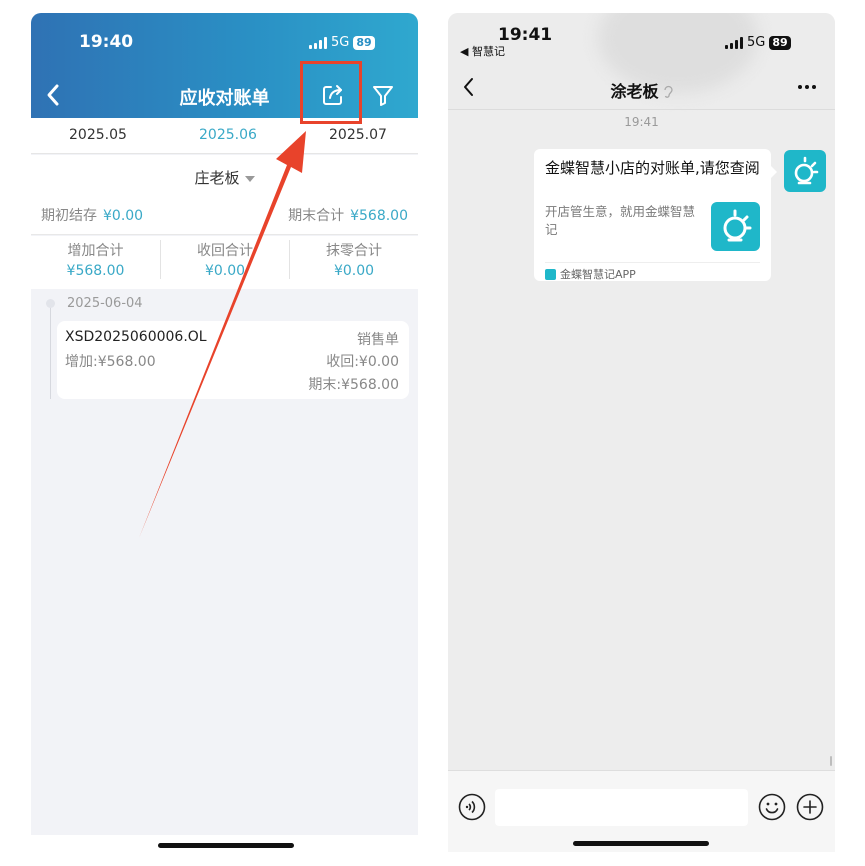  I want to click on chat-timestamp: 19:41, so click(641, 122).